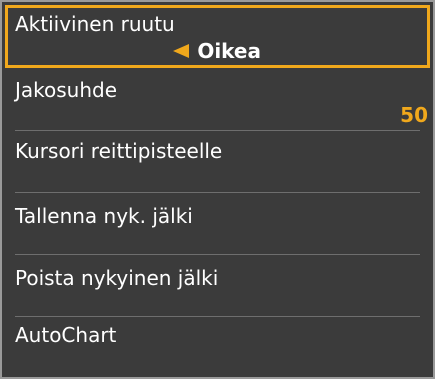 The width and height of the screenshot is (435, 379). What do you see at coordinates (119, 151) in the screenshot?
I see `menu-item-label: Kursori reittipisteelle` at bounding box center [119, 151].